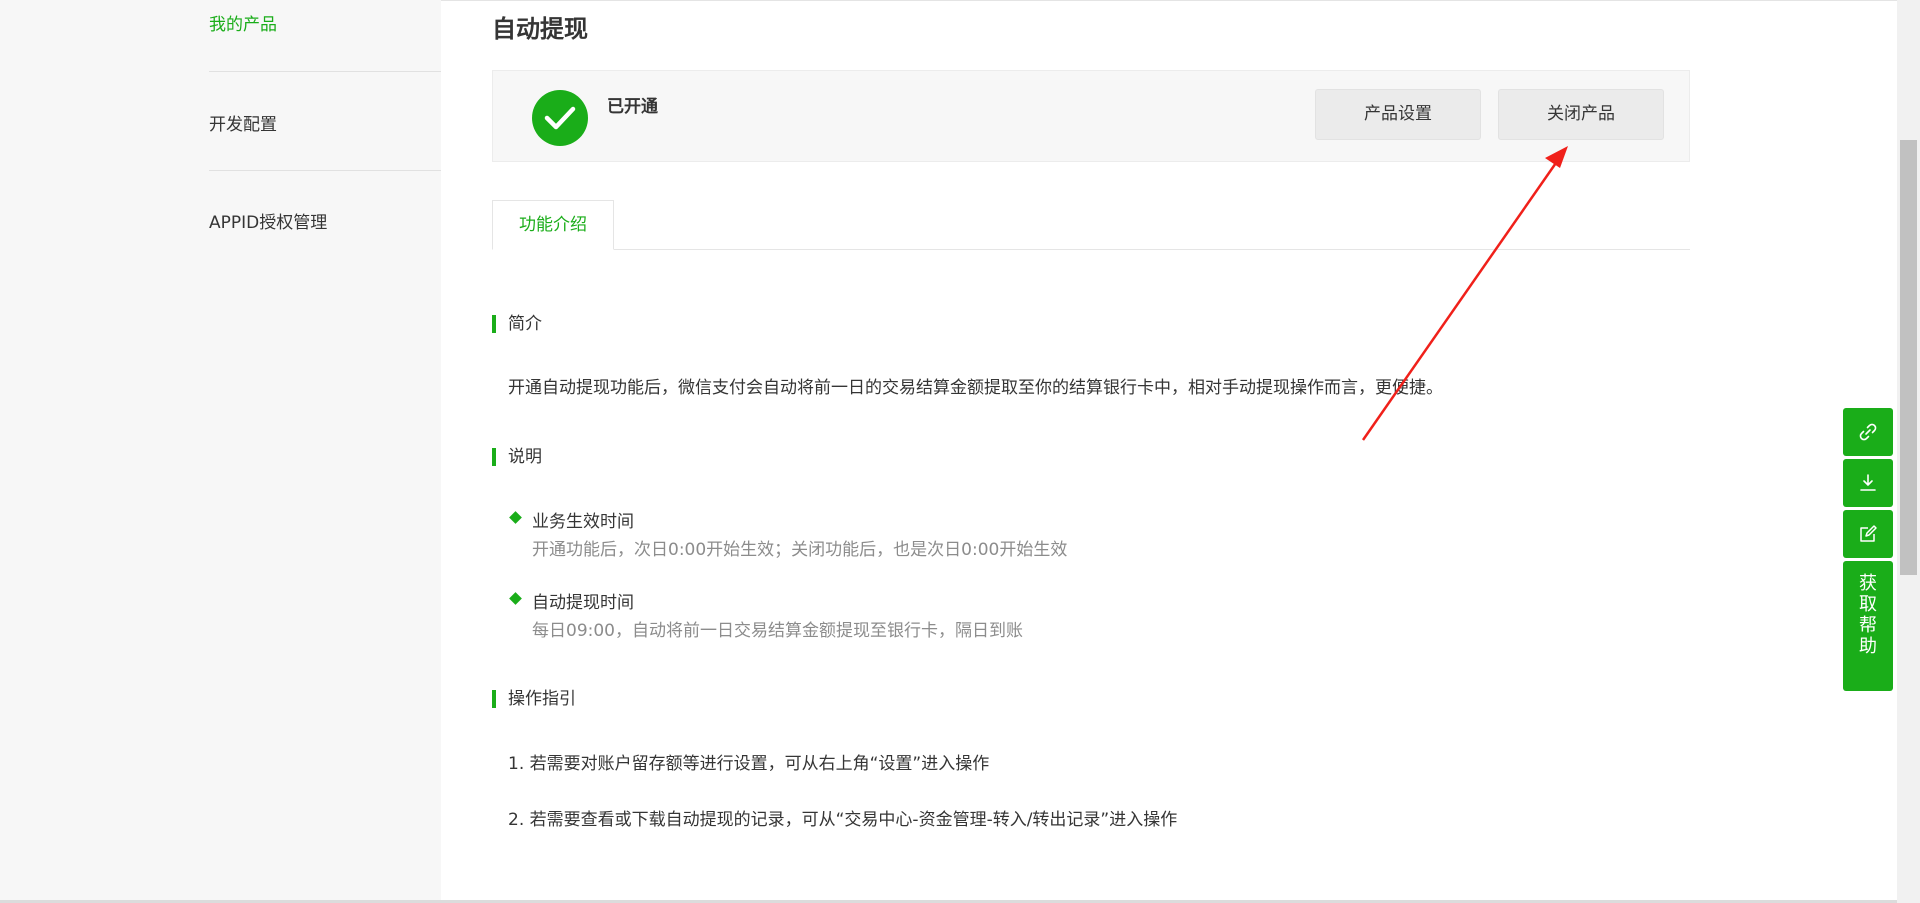  I want to click on status-label: 已开通, so click(632, 107).